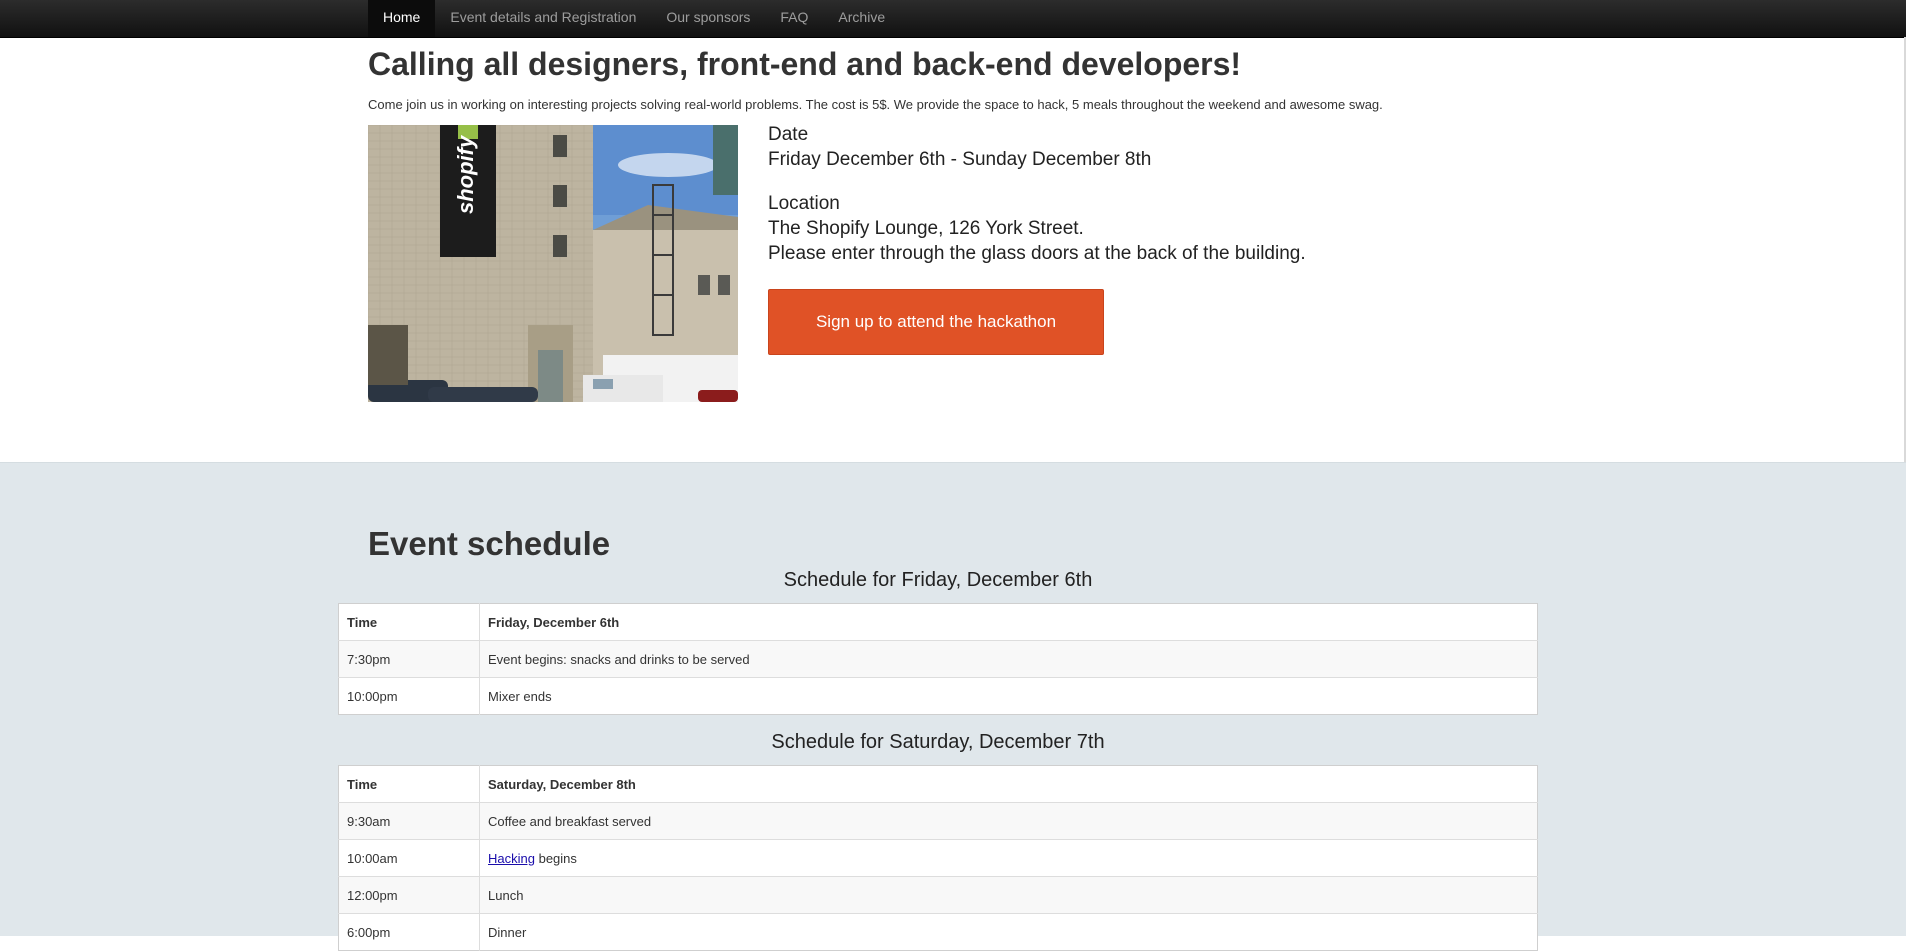 This screenshot has height=951, width=1906. Describe the element at coordinates (788, 134) in the screenshot. I see `date-label: Date` at that location.